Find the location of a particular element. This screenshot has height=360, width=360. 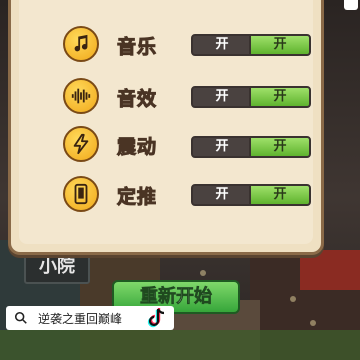

settings-row-music: 音乐 开 开 is located at coordinates (166, 48).